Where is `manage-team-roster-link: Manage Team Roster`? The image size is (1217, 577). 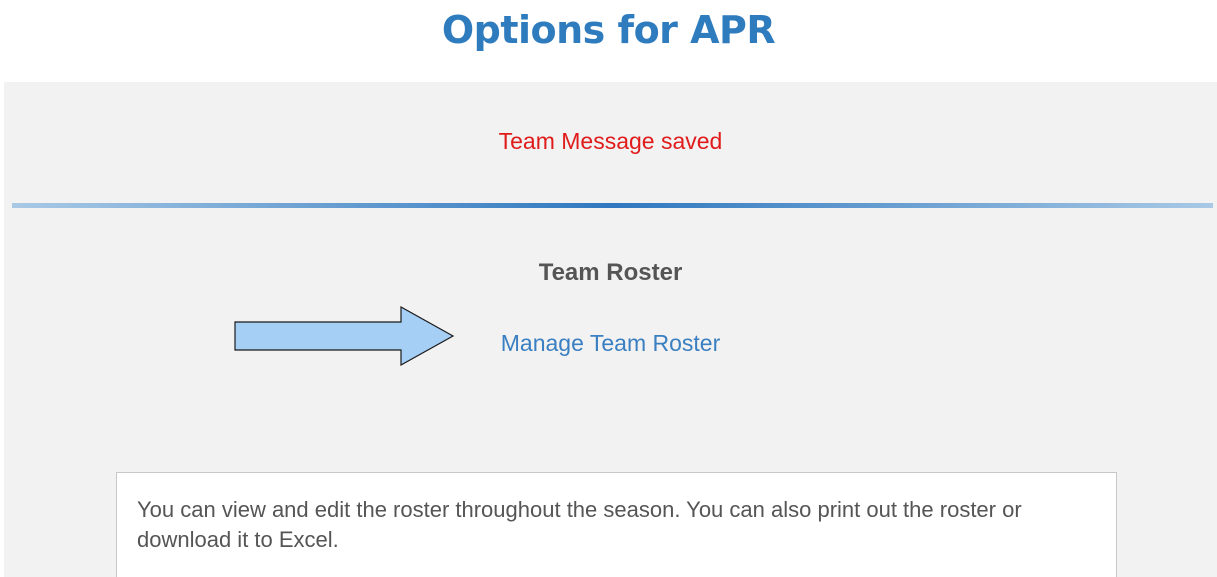 manage-team-roster-link: Manage Team Roster is located at coordinates (610, 343).